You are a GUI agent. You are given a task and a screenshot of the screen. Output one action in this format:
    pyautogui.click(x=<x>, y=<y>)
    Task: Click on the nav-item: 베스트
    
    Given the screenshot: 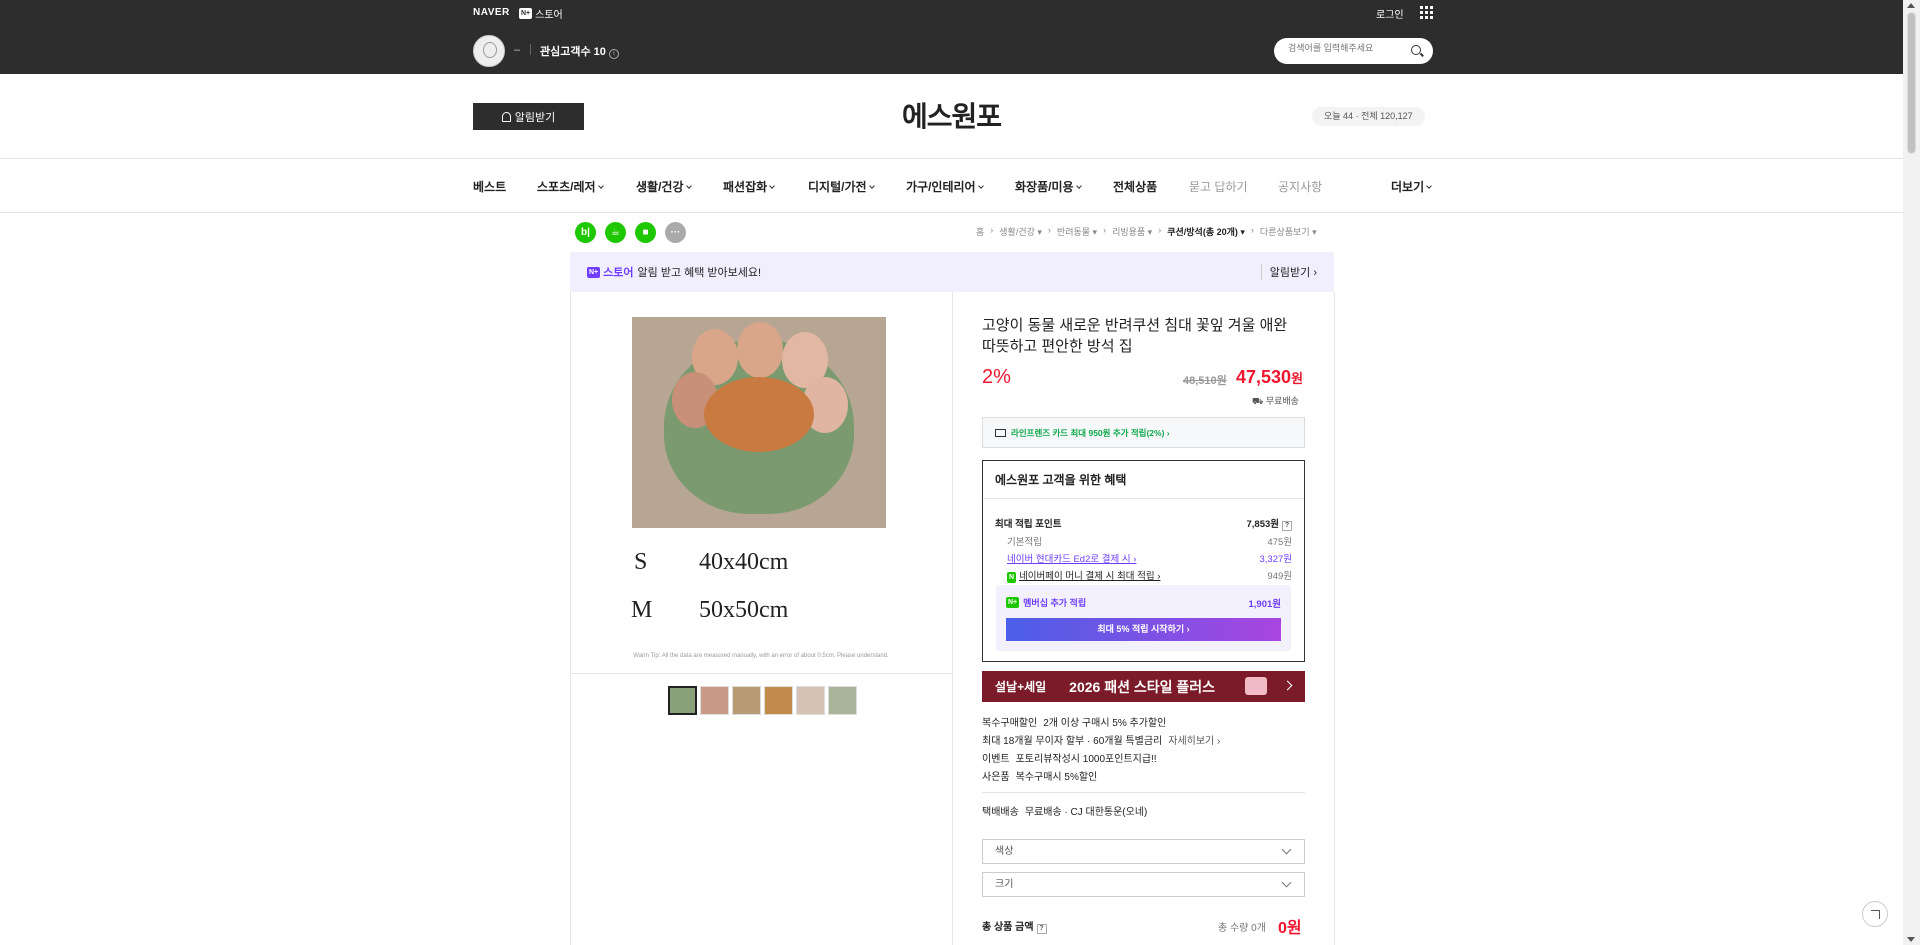 What is the action you would take?
    pyautogui.click(x=489, y=186)
    